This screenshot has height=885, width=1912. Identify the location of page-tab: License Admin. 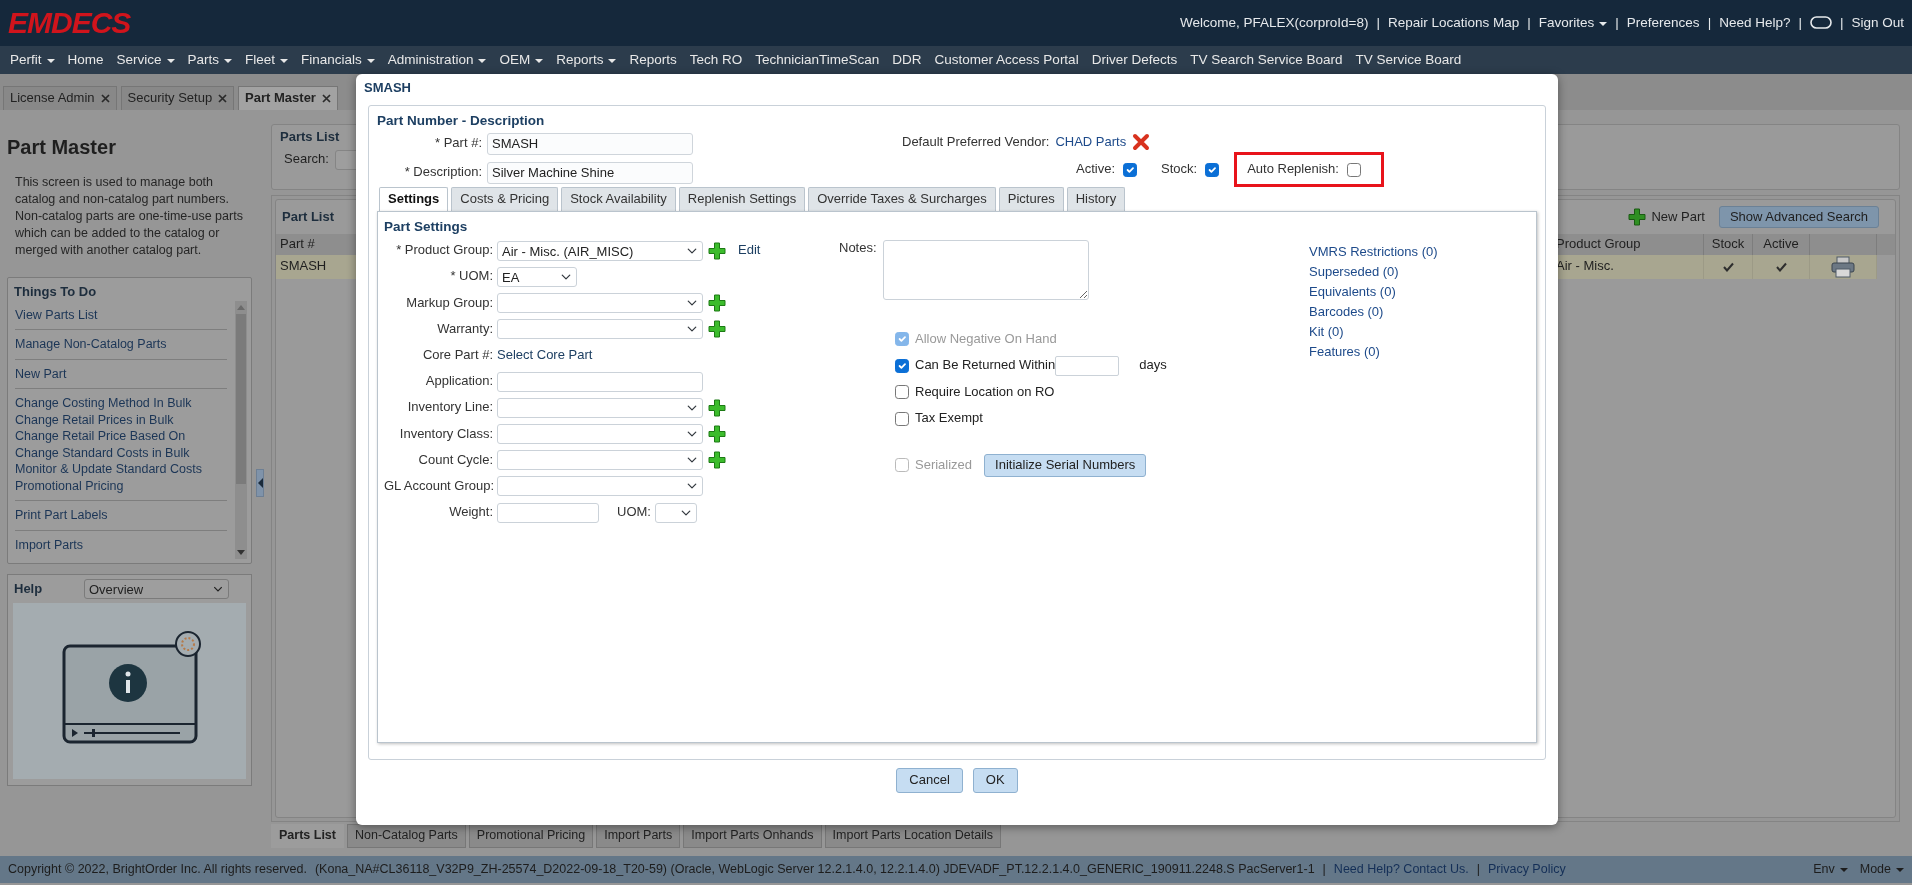
(60, 98).